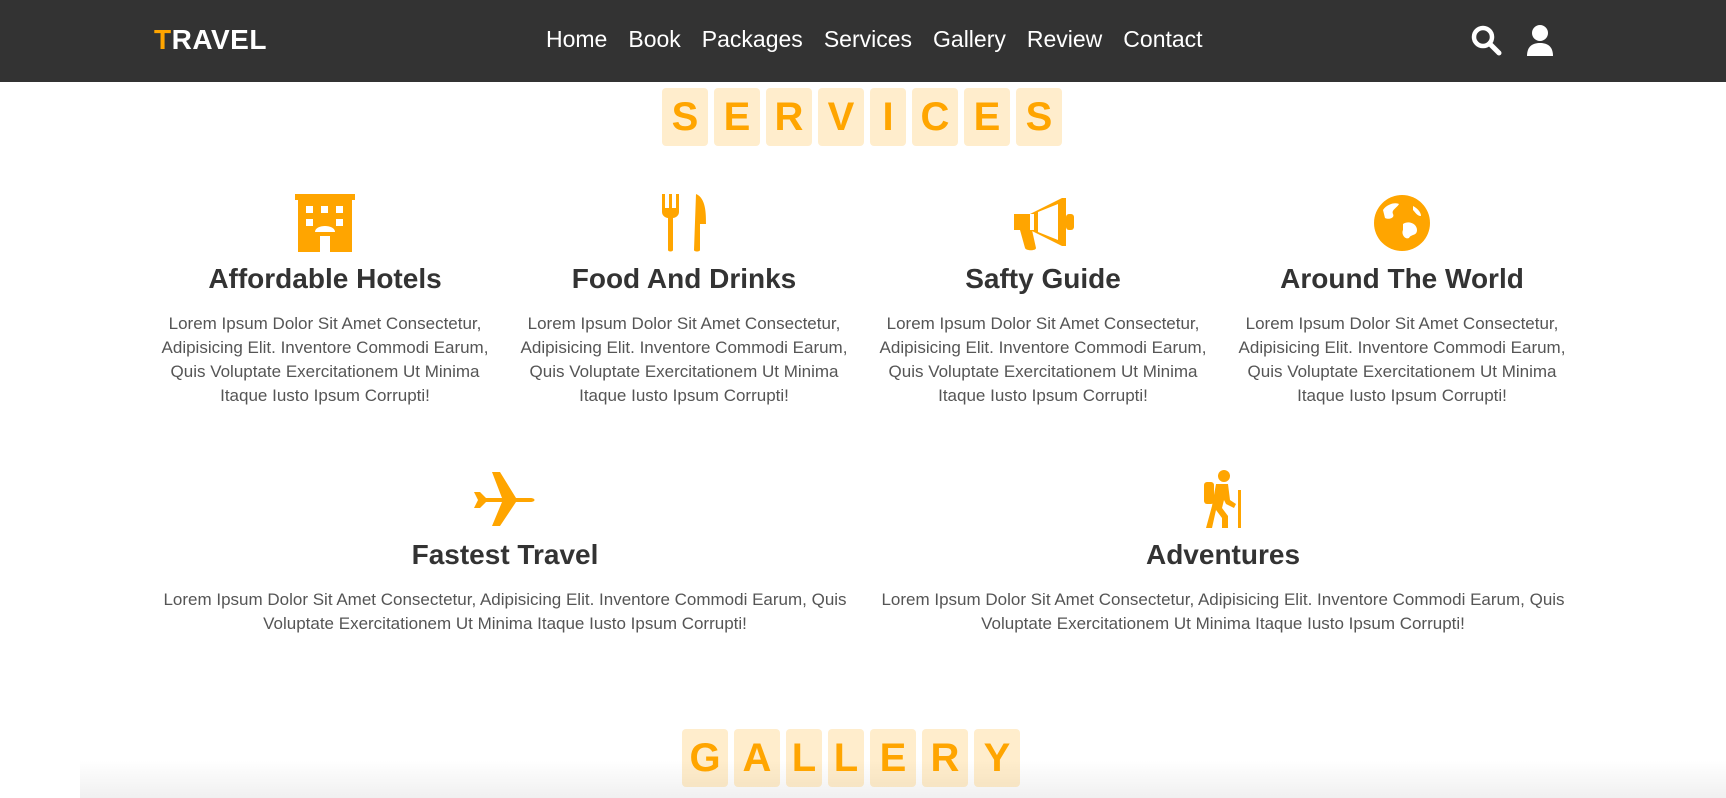 Image resolution: width=1726 pixels, height=798 pixels. I want to click on bullhorn-icon, so click(1044, 224).